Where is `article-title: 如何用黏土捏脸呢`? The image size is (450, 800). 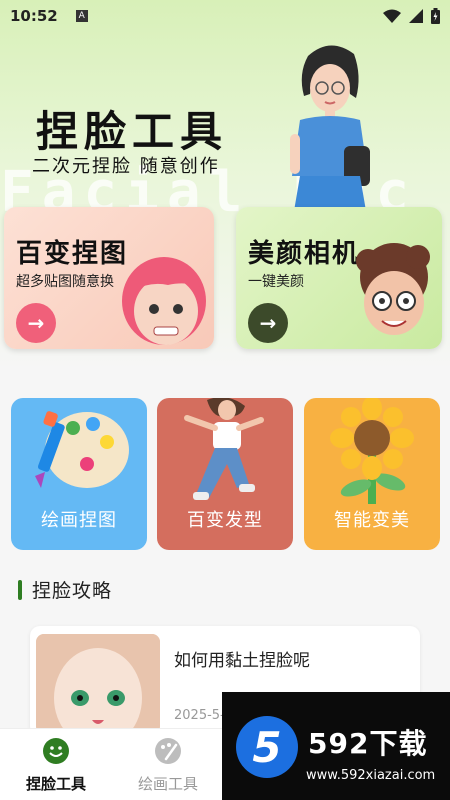 article-title: 如何用黏土捏脸呢 is located at coordinates (242, 661).